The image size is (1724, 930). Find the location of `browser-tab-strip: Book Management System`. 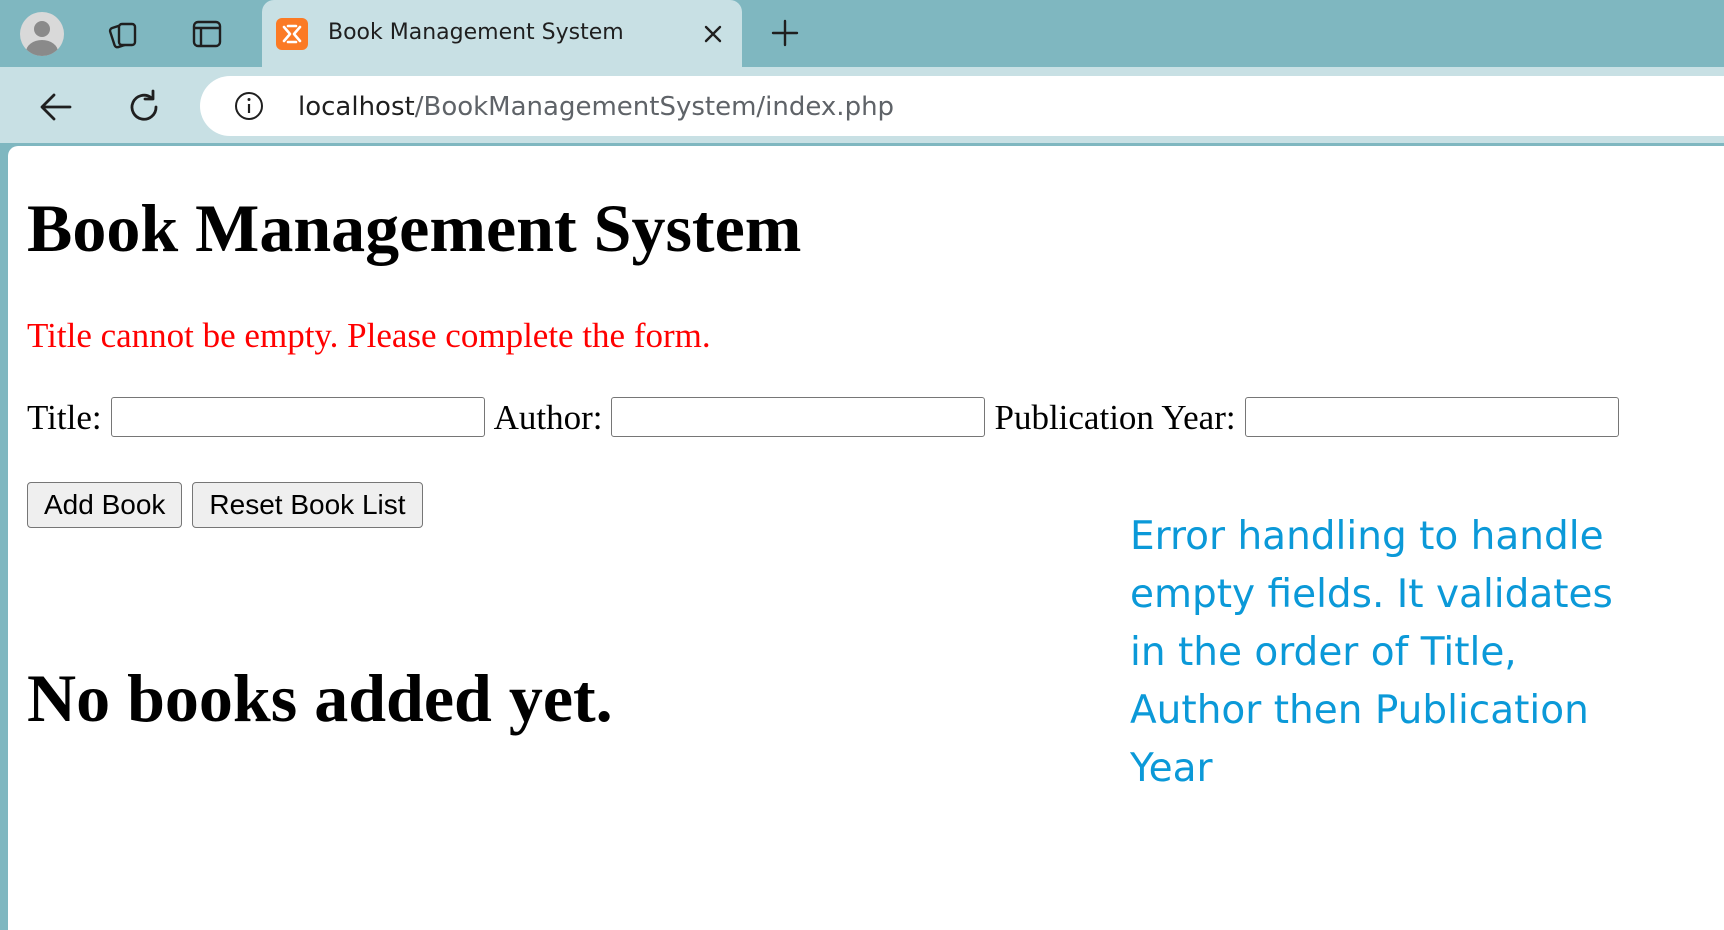

browser-tab-strip: Book Management System is located at coordinates (862, 33).